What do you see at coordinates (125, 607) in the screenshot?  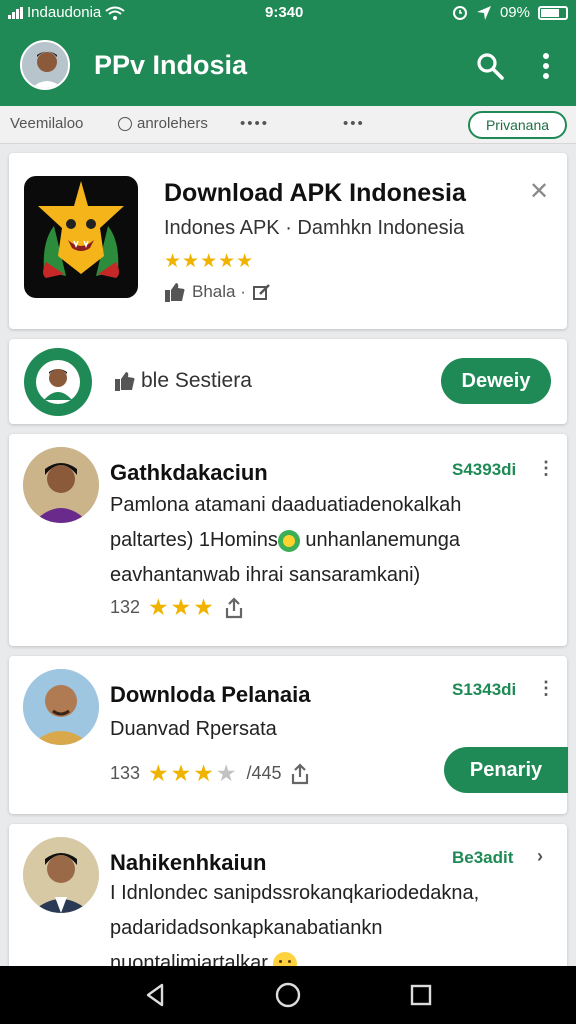 I see `rating-count: 132` at bounding box center [125, 607].